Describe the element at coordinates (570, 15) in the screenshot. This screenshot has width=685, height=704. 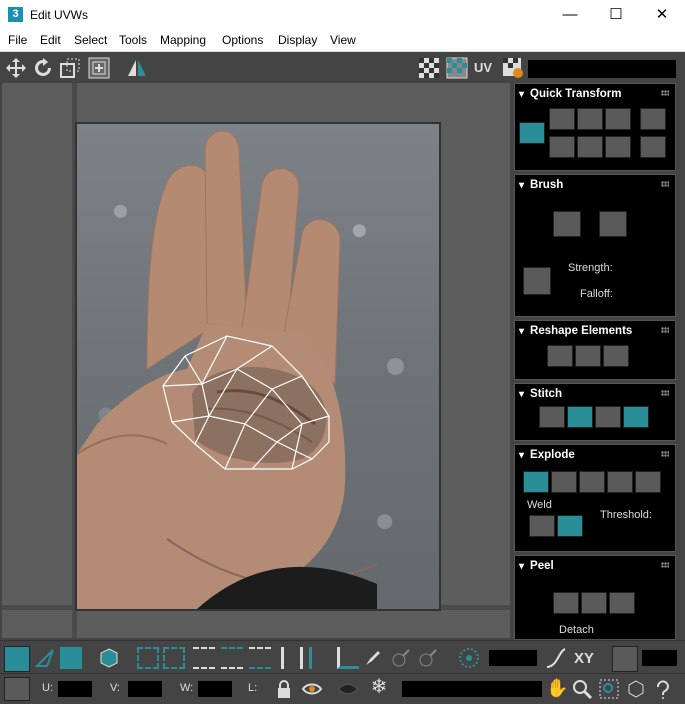
I see `minimize-button: —` at that location.